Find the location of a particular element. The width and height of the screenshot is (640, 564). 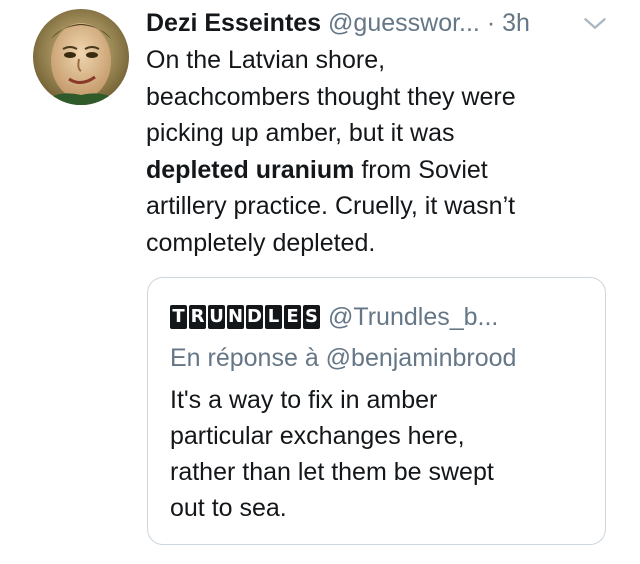

tweet-body-line: beachcombers thought they were is located at coordinates (331, 96).